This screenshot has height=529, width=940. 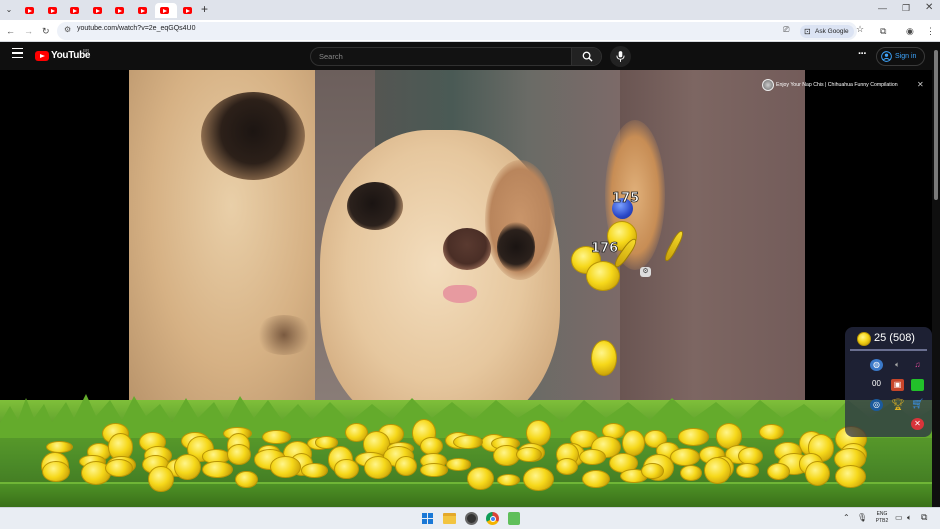 I want to click on obs-icon, so click(x=471, y=518).